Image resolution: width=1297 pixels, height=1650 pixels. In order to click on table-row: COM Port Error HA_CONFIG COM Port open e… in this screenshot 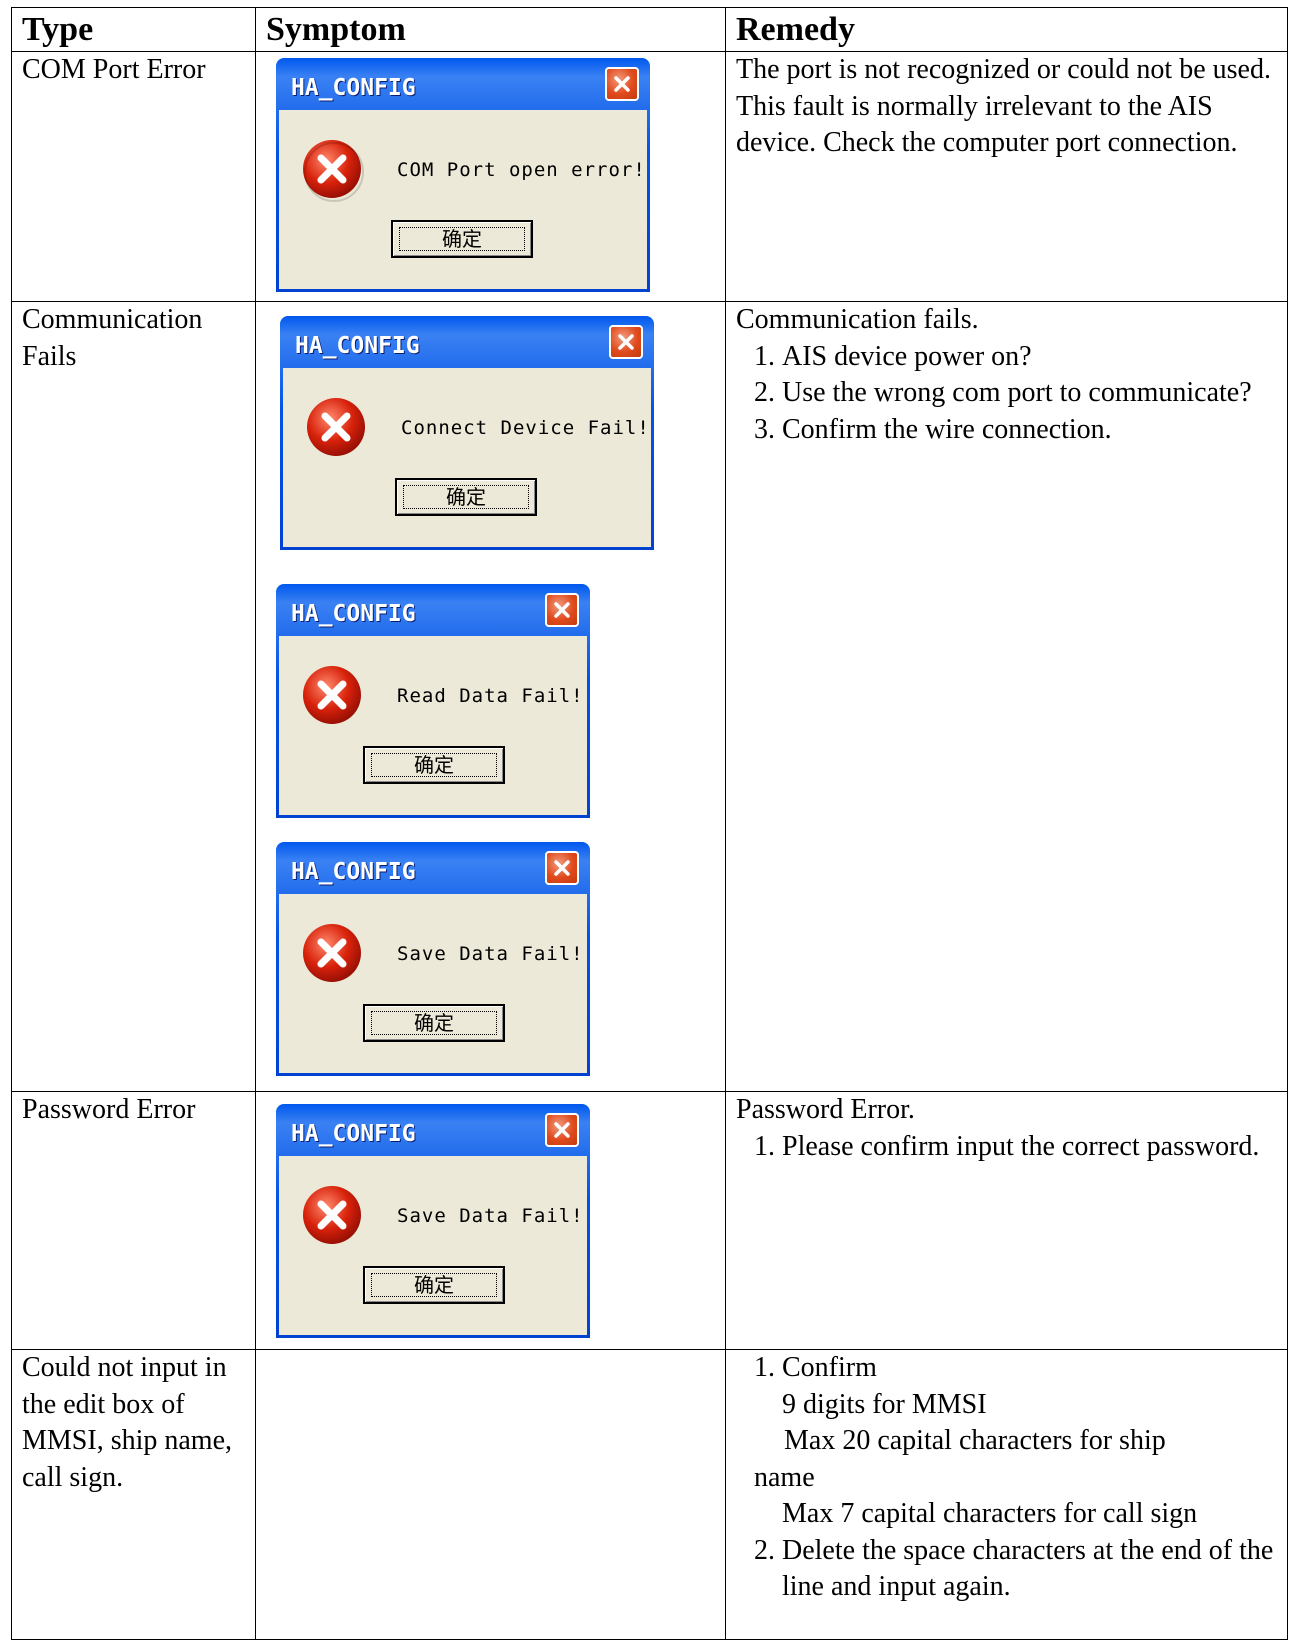, I will do `click(649, 176)`.